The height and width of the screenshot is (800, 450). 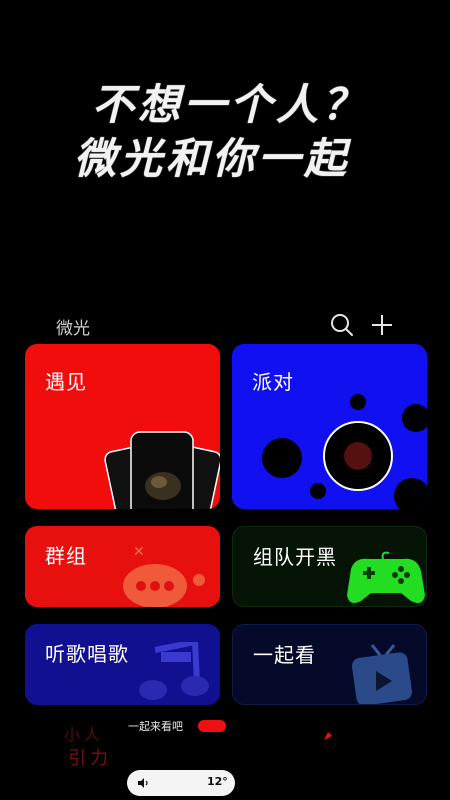 I want to click on play-arrow-icon, so click(x=328, y=736).